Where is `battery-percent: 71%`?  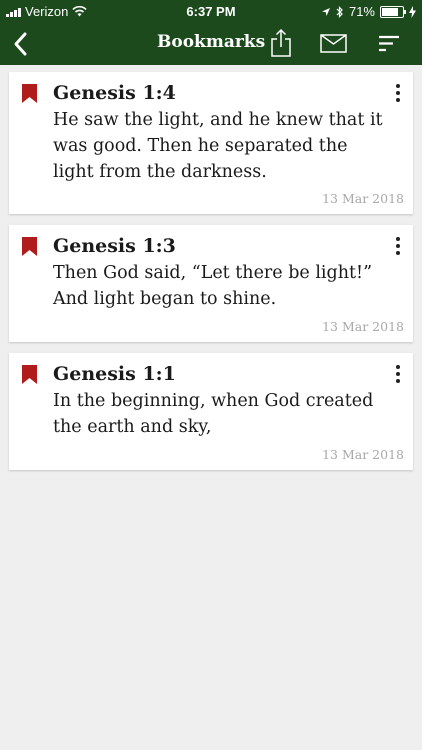 battery-percent: 71% is located at coordinates (361, 11).